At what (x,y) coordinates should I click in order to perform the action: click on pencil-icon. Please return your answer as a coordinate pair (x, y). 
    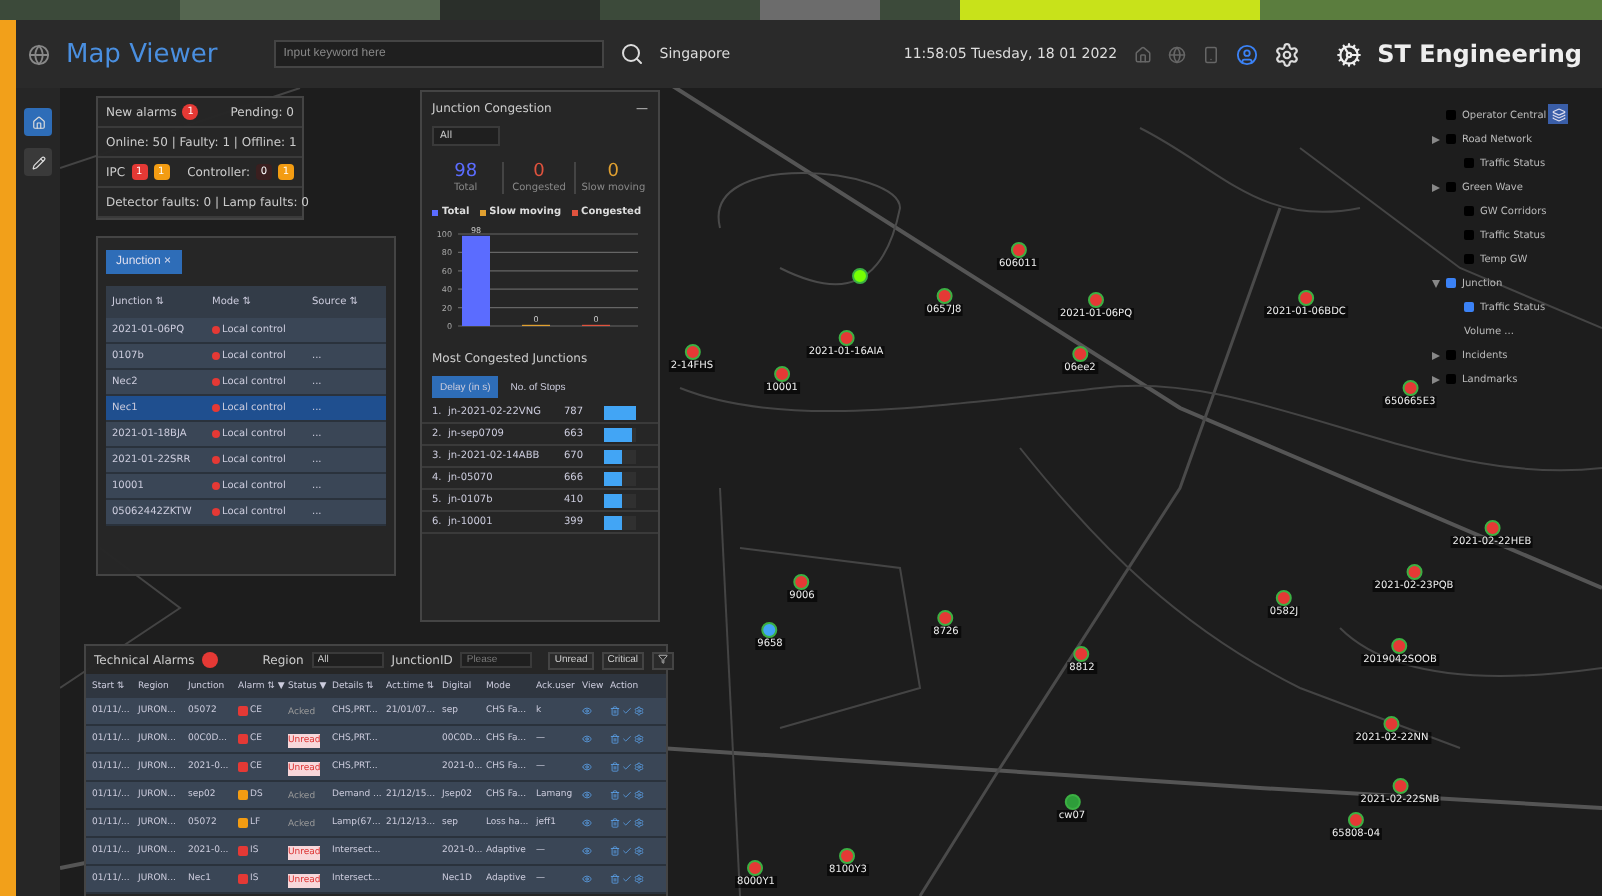
    Looking at the image, I should click on (38, 162).